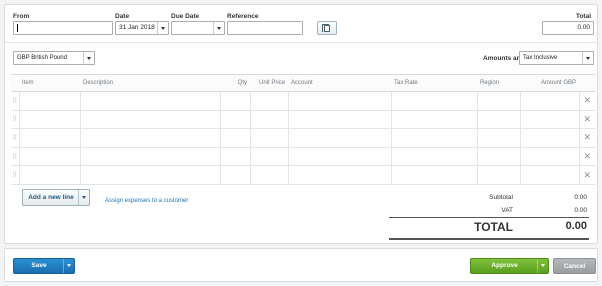 This screenshot has width=602, height=286. I want to click on column-header: Amount GBP, so click(549, 83).